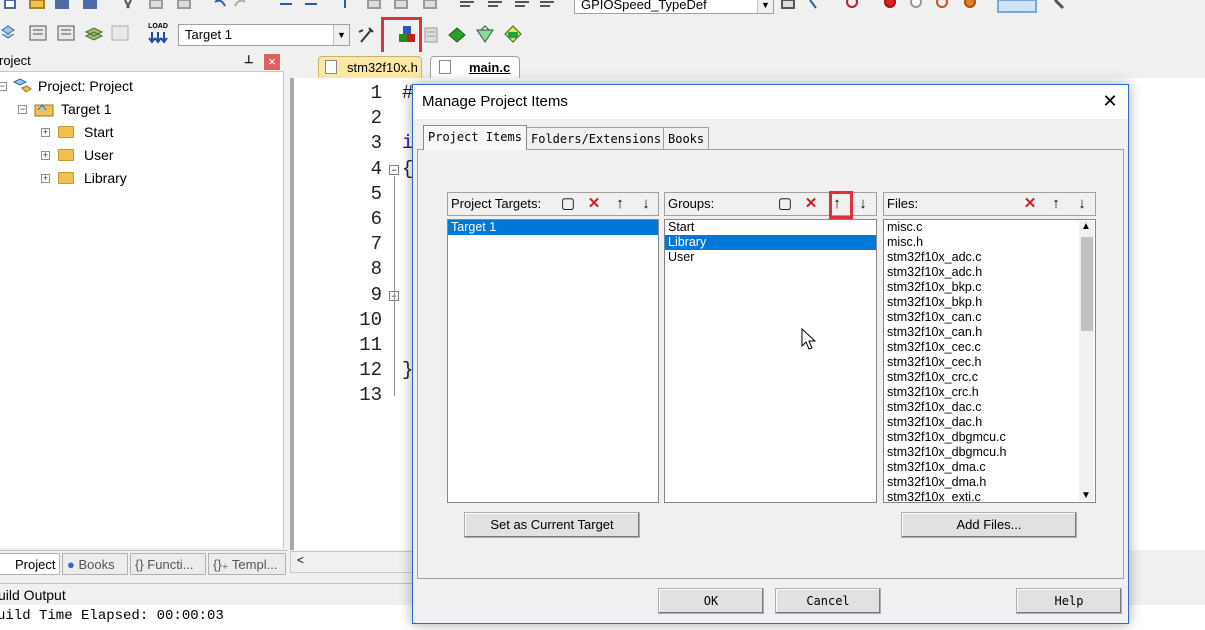  What do you see at coordinates (376, 194) in the screenshot?
I see `line-number: 5` at bounding box center [376, 194].